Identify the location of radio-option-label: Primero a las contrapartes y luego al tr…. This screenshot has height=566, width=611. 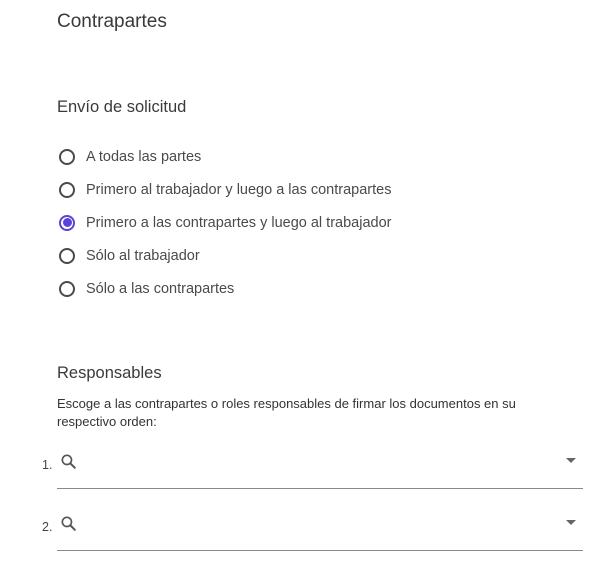
(239, 222).